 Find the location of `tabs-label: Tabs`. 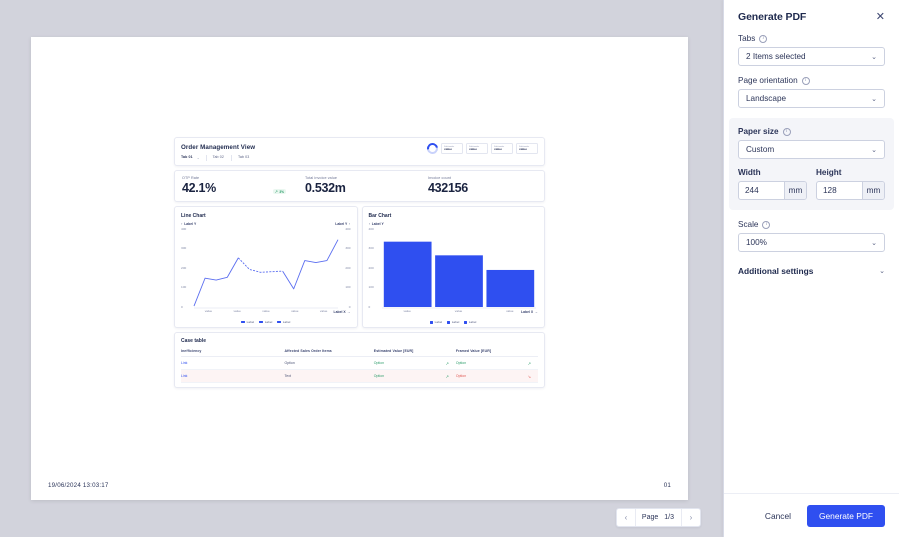

tabs-label: Tabs is located at coordinates (747, 38).